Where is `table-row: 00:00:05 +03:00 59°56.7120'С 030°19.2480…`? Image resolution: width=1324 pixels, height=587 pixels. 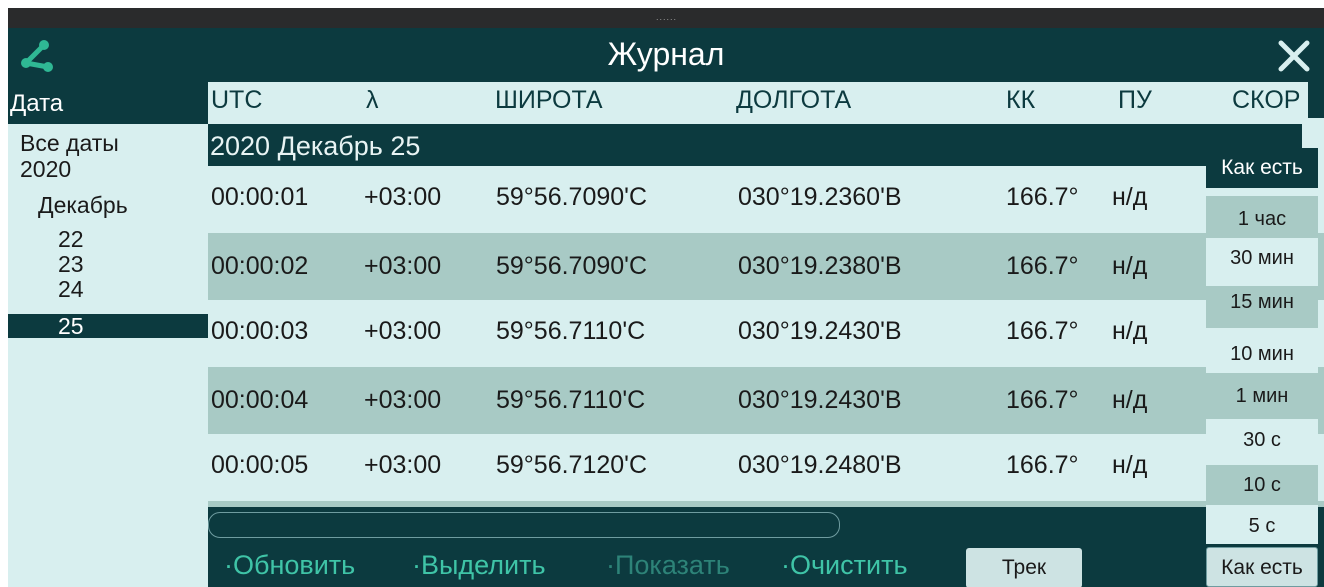
table-row: 00:00:05 +03:00 59°56.7120'С 030°19.2480… is located at coordinates (766, 467).